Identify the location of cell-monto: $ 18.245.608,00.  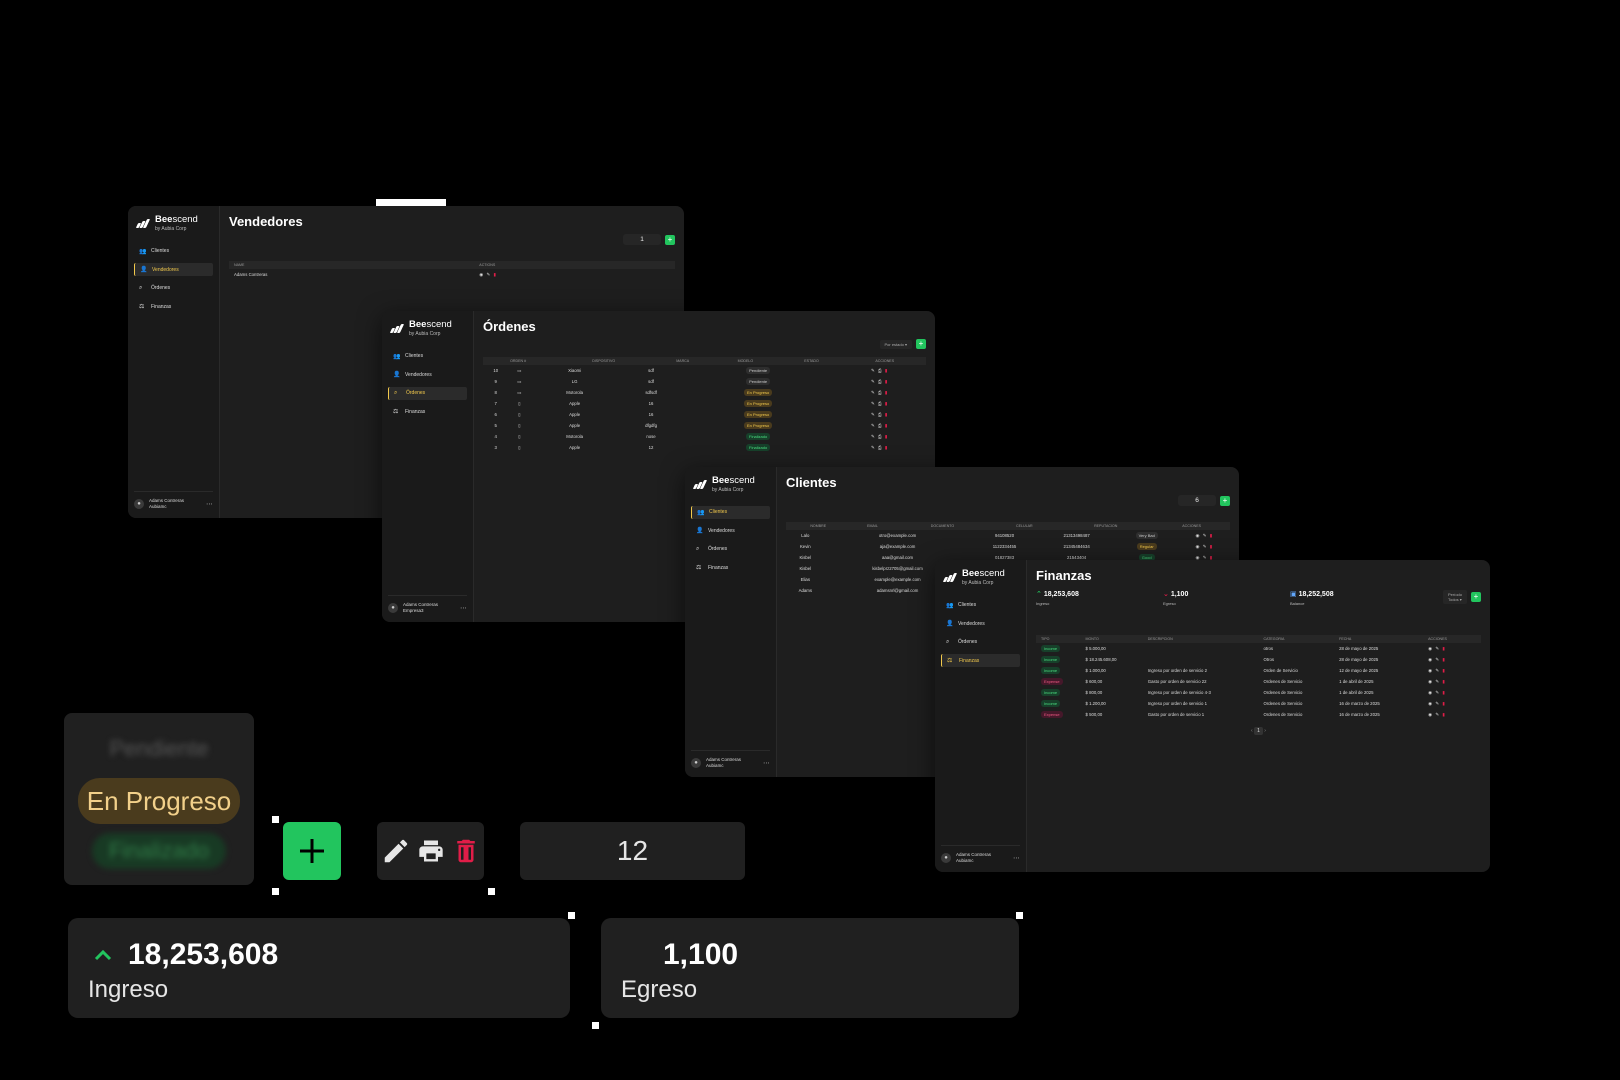
(1101, 659).